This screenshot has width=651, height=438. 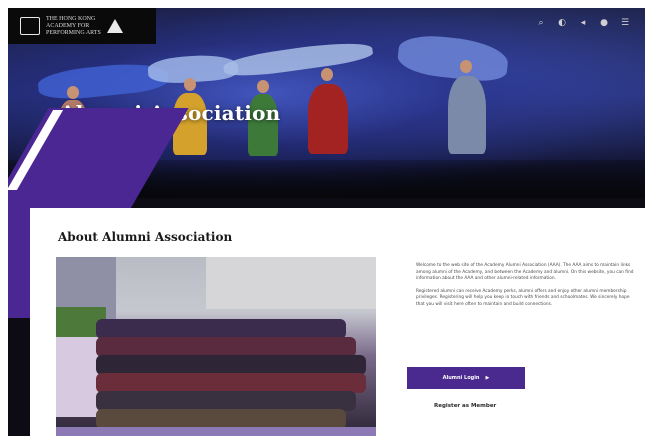 I want to click on photo-floor, so click(x=216, y=431).